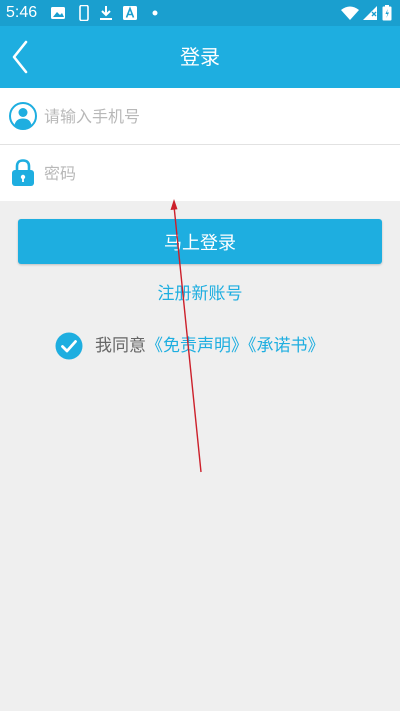  Describe the element at coordinates (197, 346) in the screenshot. I see `disclaimer-link: 《免责声明》` at that location.